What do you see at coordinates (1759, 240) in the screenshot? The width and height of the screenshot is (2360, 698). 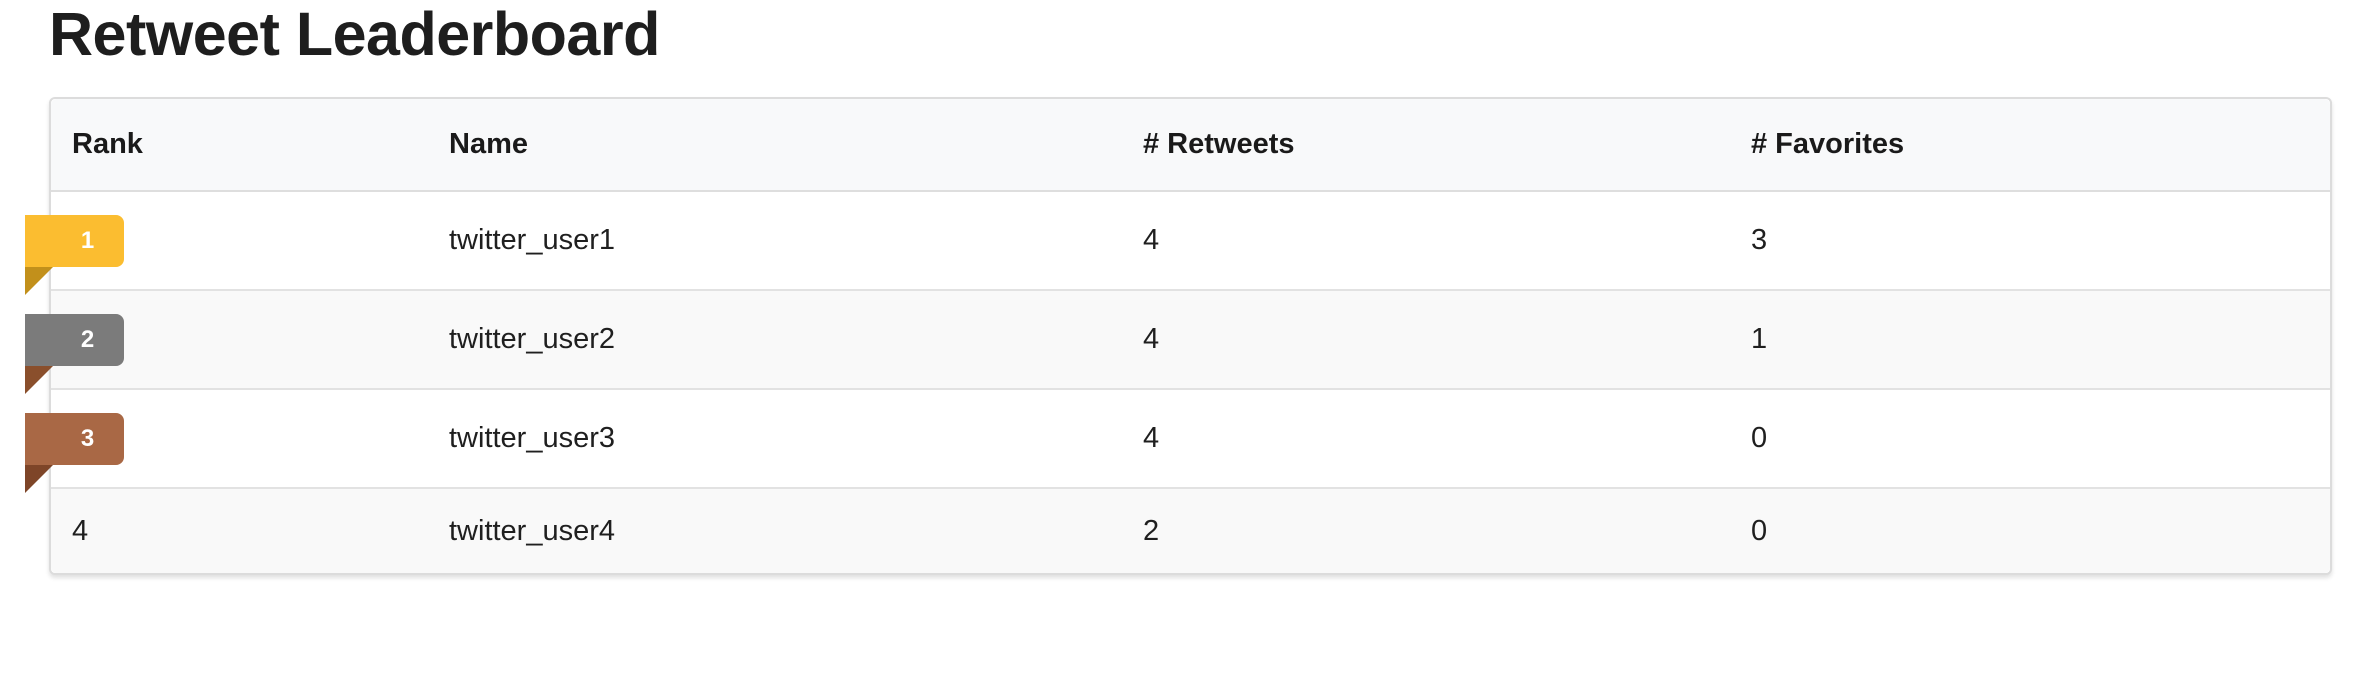 I see `favorite-count: 3` at bounding box center [1759, 240].